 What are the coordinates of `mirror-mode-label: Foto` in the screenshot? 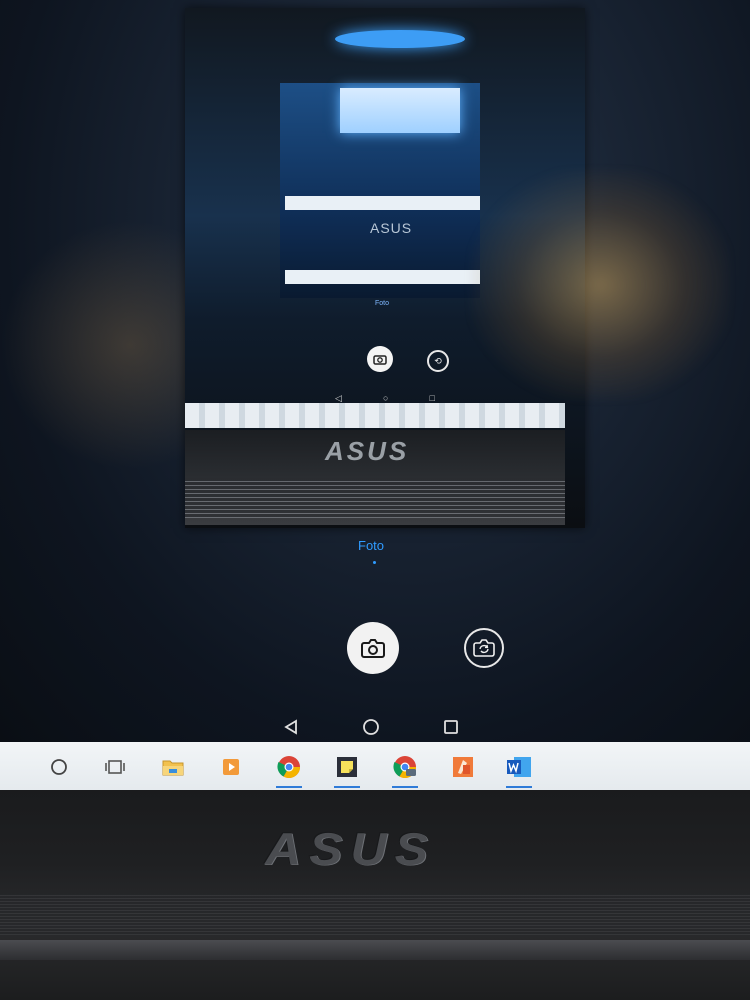 It's located at (382, 303).